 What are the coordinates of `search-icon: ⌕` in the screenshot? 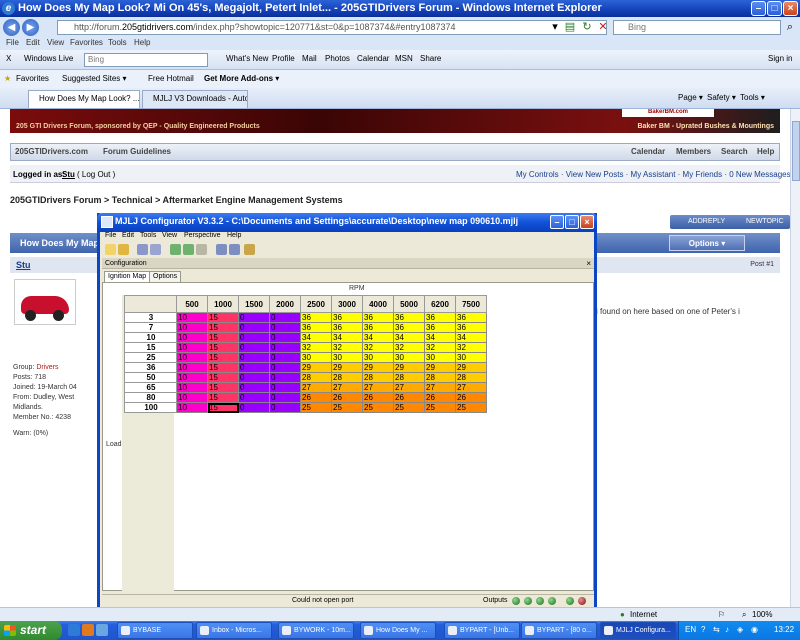 It's located at (790, 27).